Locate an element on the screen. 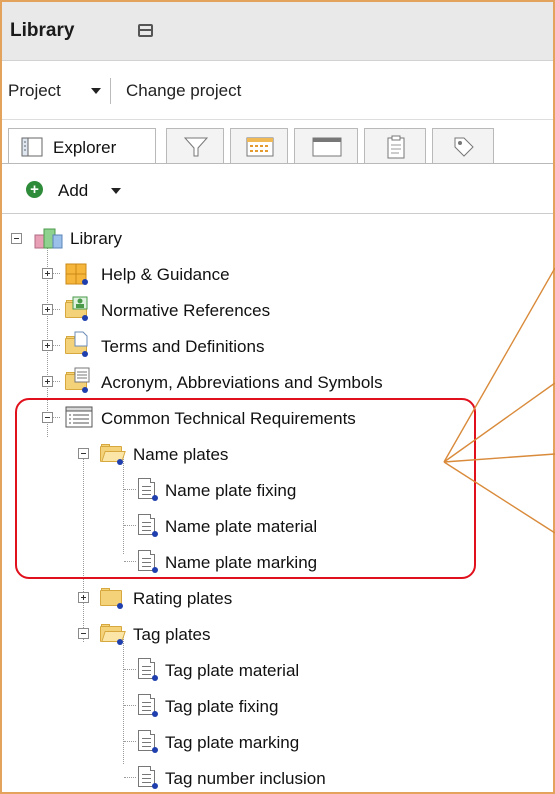  tree-node-tag-plate-marking: Tag plate marking is located at coordinates (272, 741).